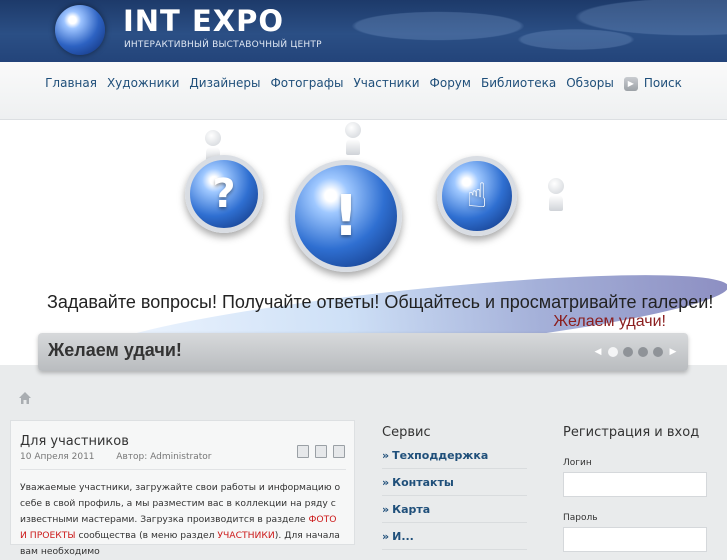  I want to click on article-meta: 10 Апреля 2011 Автор: Administrator, so click(115, 457).